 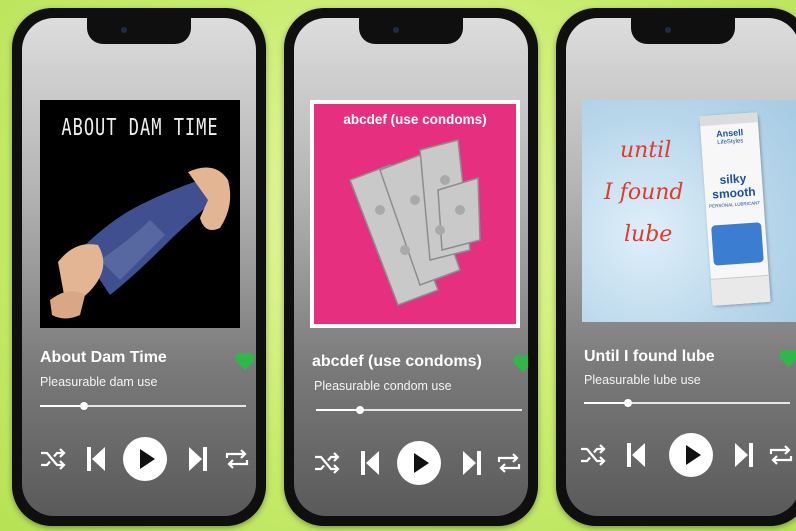 I want to click on album-art: abcdef (use condoms), so click(x=415, y=214).